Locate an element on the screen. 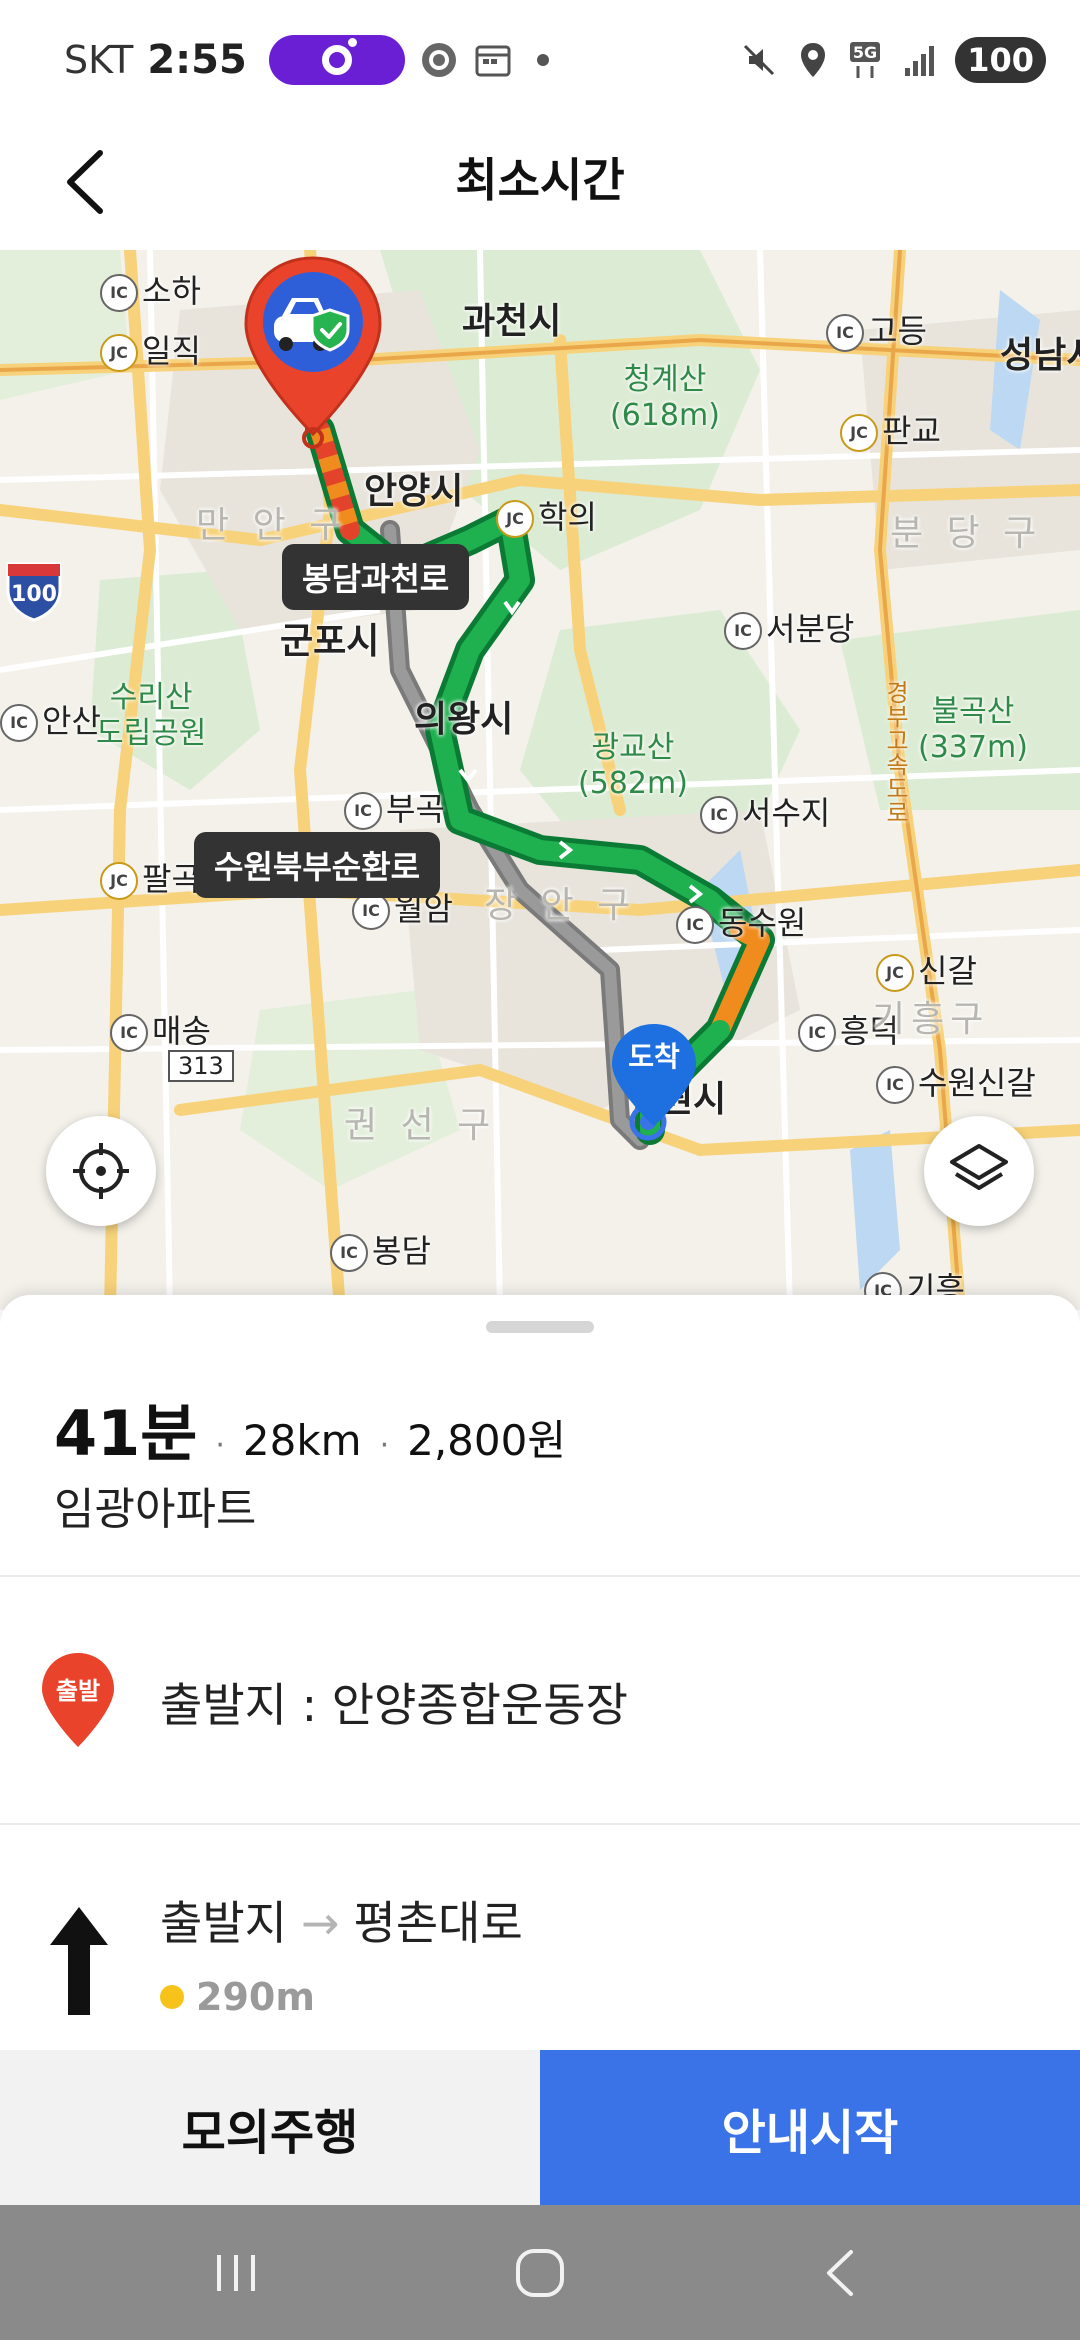  map-layers-button is located at coordinates (979, 1171).